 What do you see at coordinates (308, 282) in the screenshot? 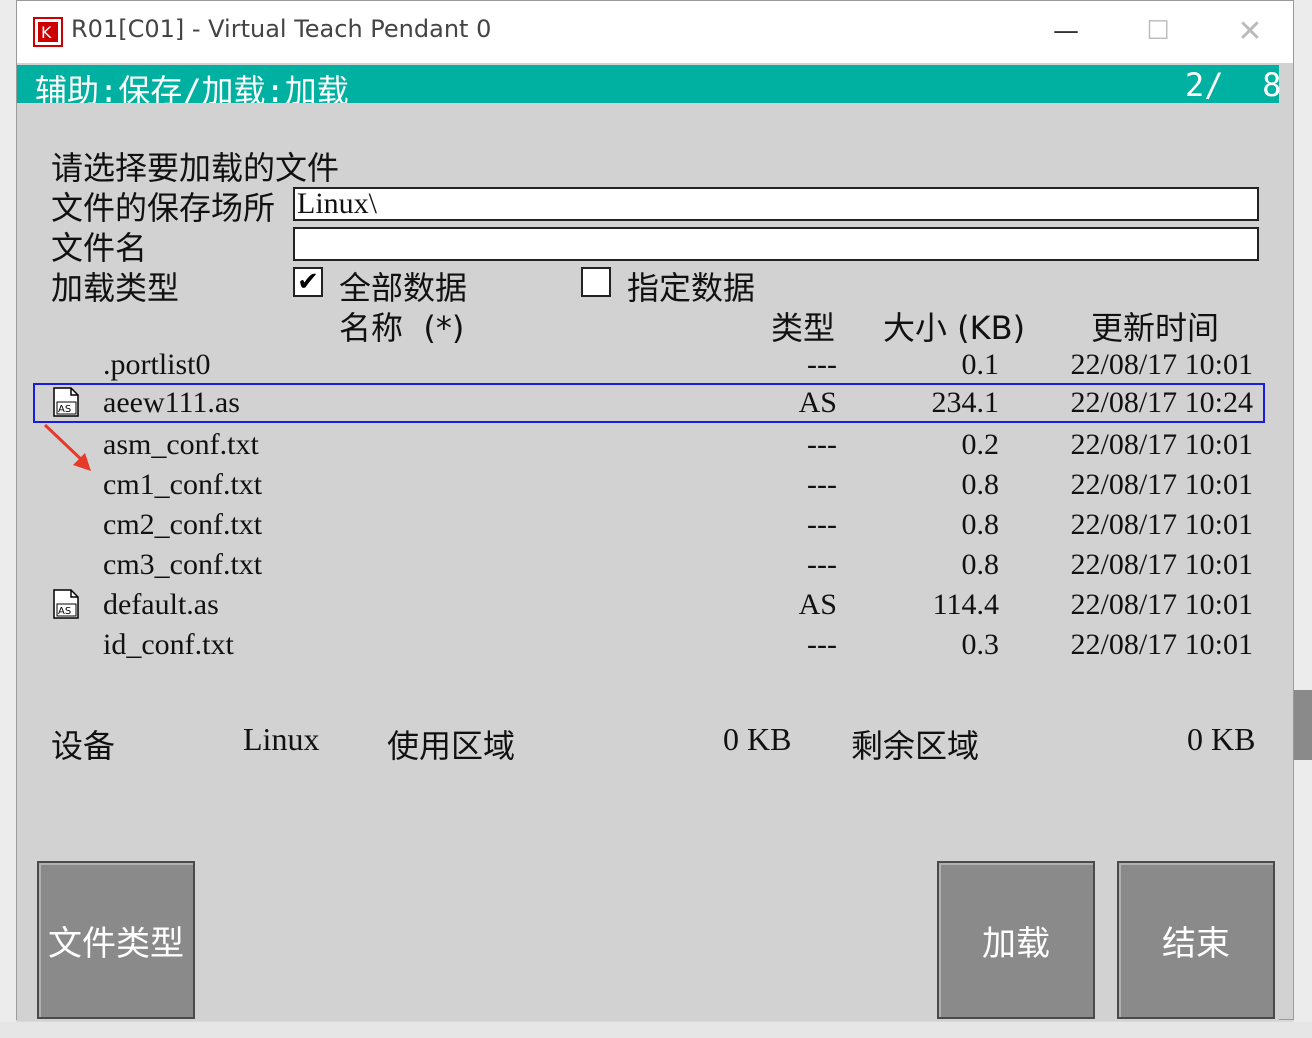
I see `all-data-checkbox: ✔` at bounding box center [308, 282].